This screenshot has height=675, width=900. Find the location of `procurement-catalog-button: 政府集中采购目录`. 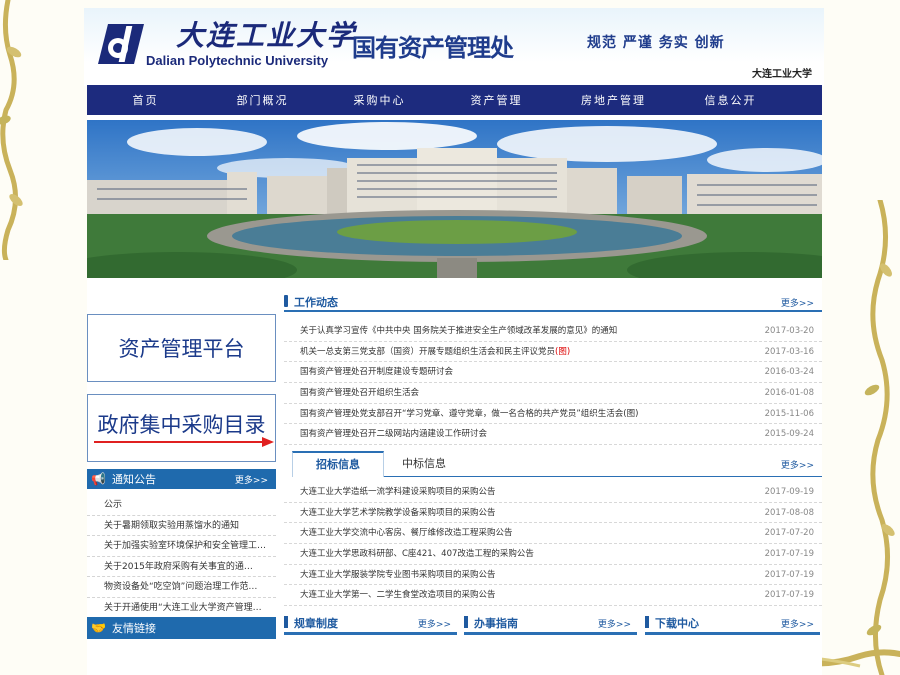

procurement-catalog-button: 政府集中采购目录 is located at coordinates (181, 428).